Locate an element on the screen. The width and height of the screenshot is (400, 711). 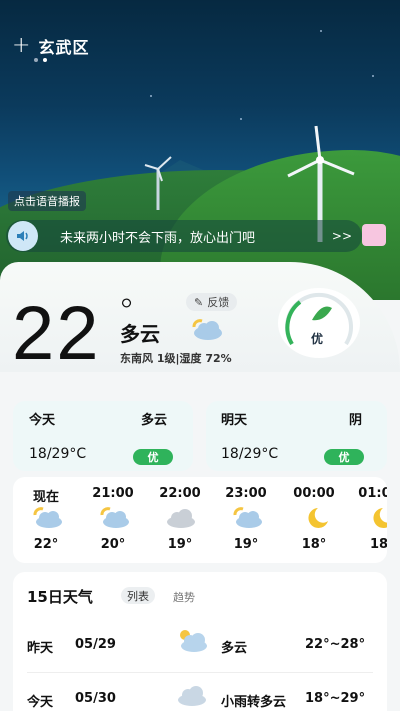
row-day: 昨天 is located at coordinates (40, 648).